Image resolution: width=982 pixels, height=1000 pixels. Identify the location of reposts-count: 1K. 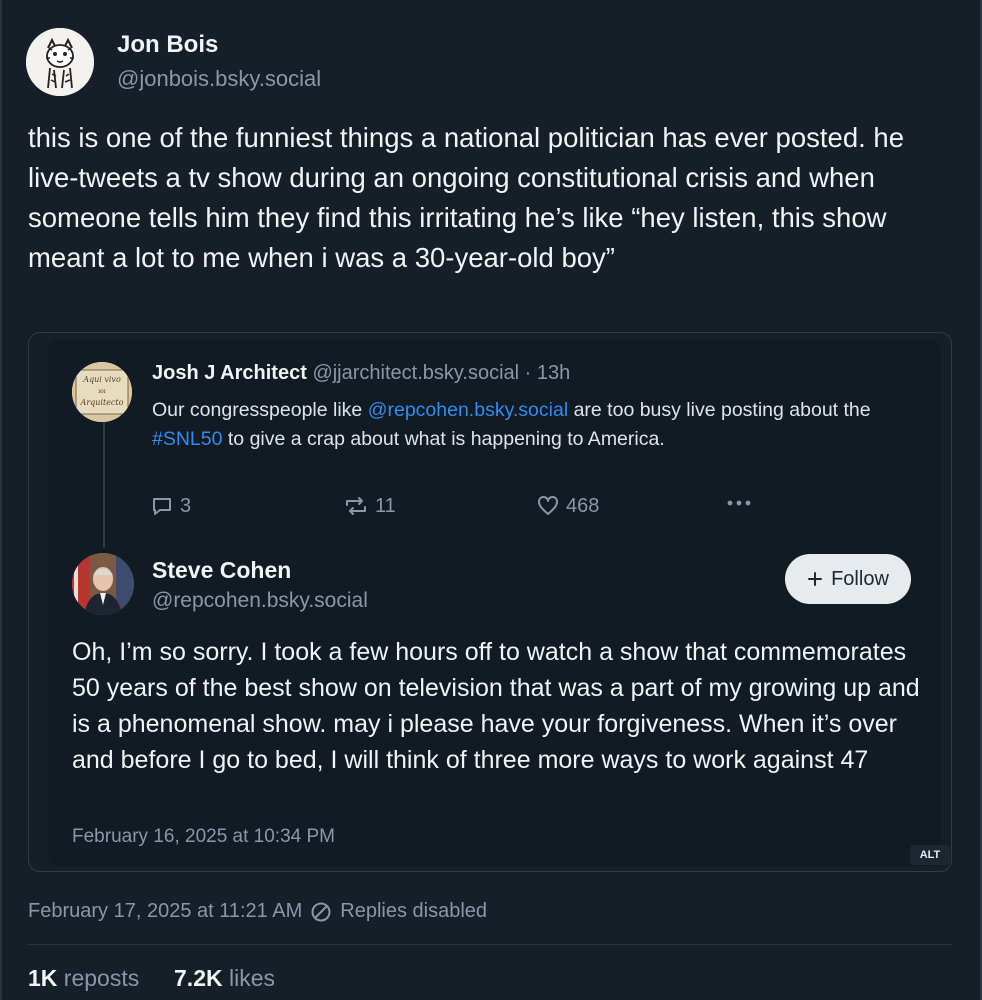
(43, 978).